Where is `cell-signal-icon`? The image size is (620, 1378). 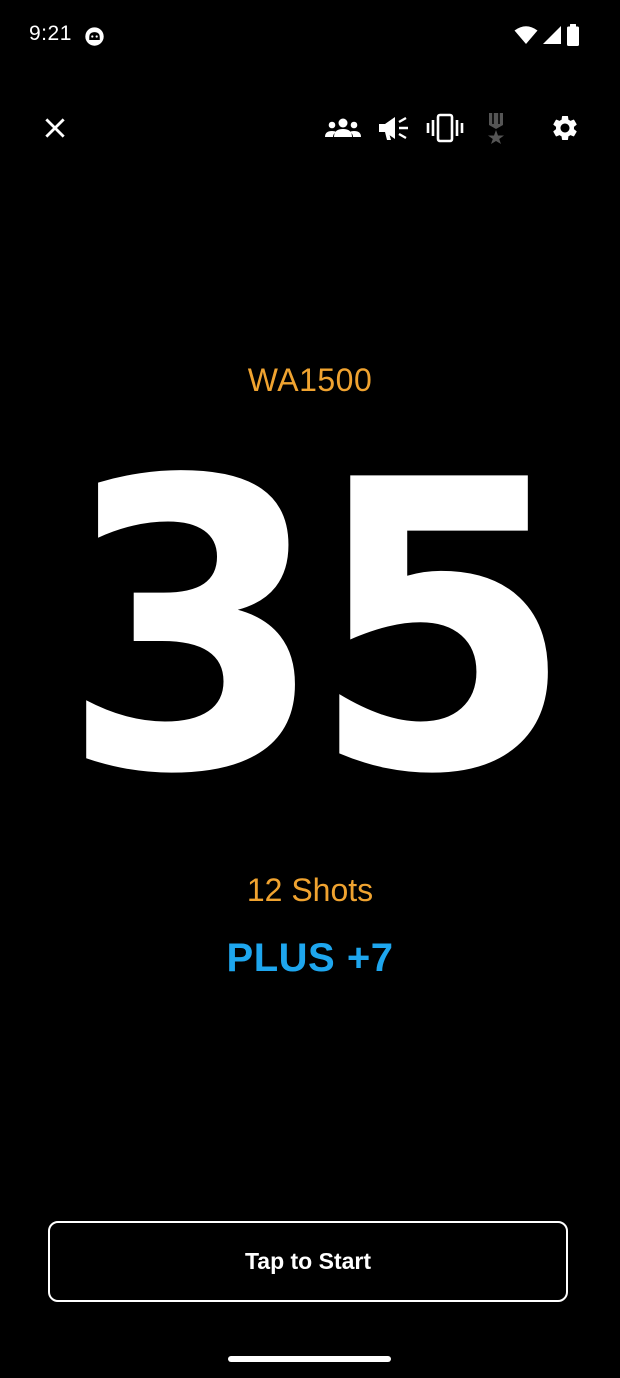 cell-signal-icon is located at coordinates (552, 37).